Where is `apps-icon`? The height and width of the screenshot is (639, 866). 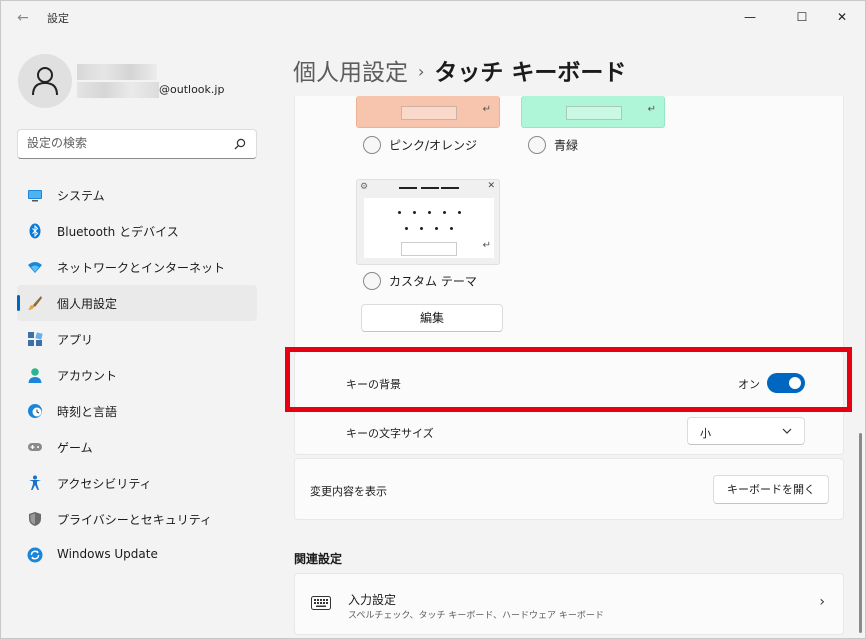
apps-icon is located at coordinates (35, 339).